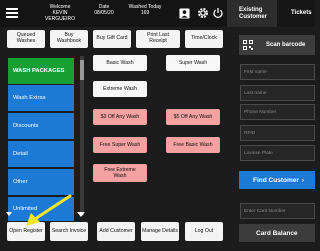 The width and height of the screenshot is (320, 251). What do you see at coordinates (41, 154) in the screenshot?
I see `category-detail: Detail` at bounding box center [41, 154].